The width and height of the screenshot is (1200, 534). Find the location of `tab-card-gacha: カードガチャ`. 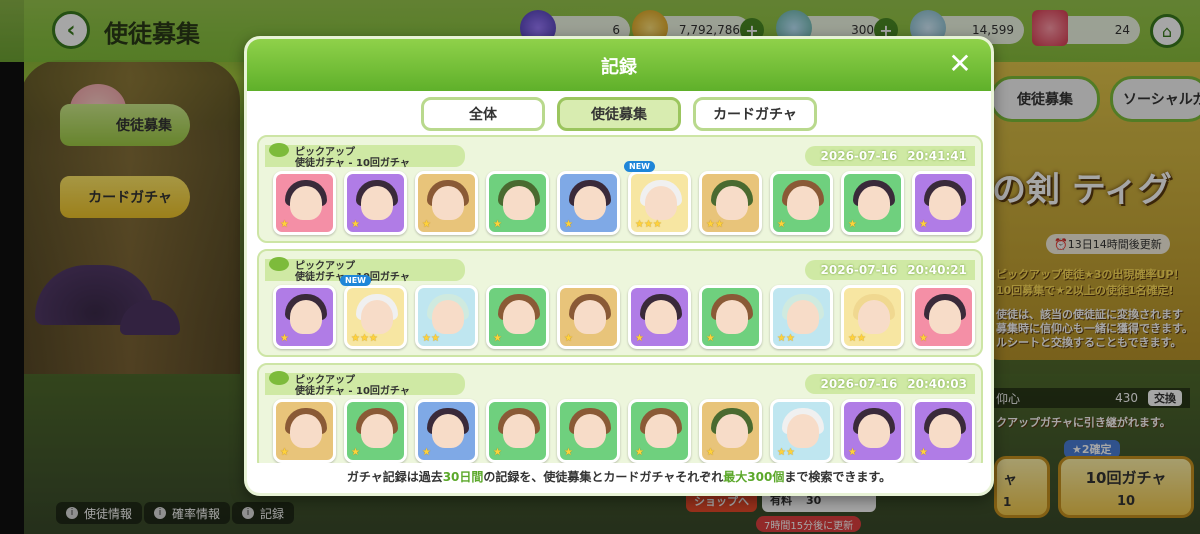

tab-card-gacha: カードガチャ is located at coordinates (755, 114).